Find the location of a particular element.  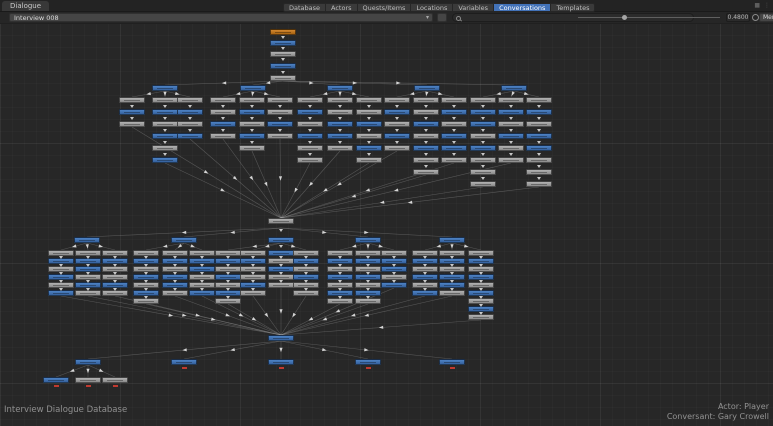

conversation-dropdown: Interview 008 ▾ is located at coordinates (221, 17).